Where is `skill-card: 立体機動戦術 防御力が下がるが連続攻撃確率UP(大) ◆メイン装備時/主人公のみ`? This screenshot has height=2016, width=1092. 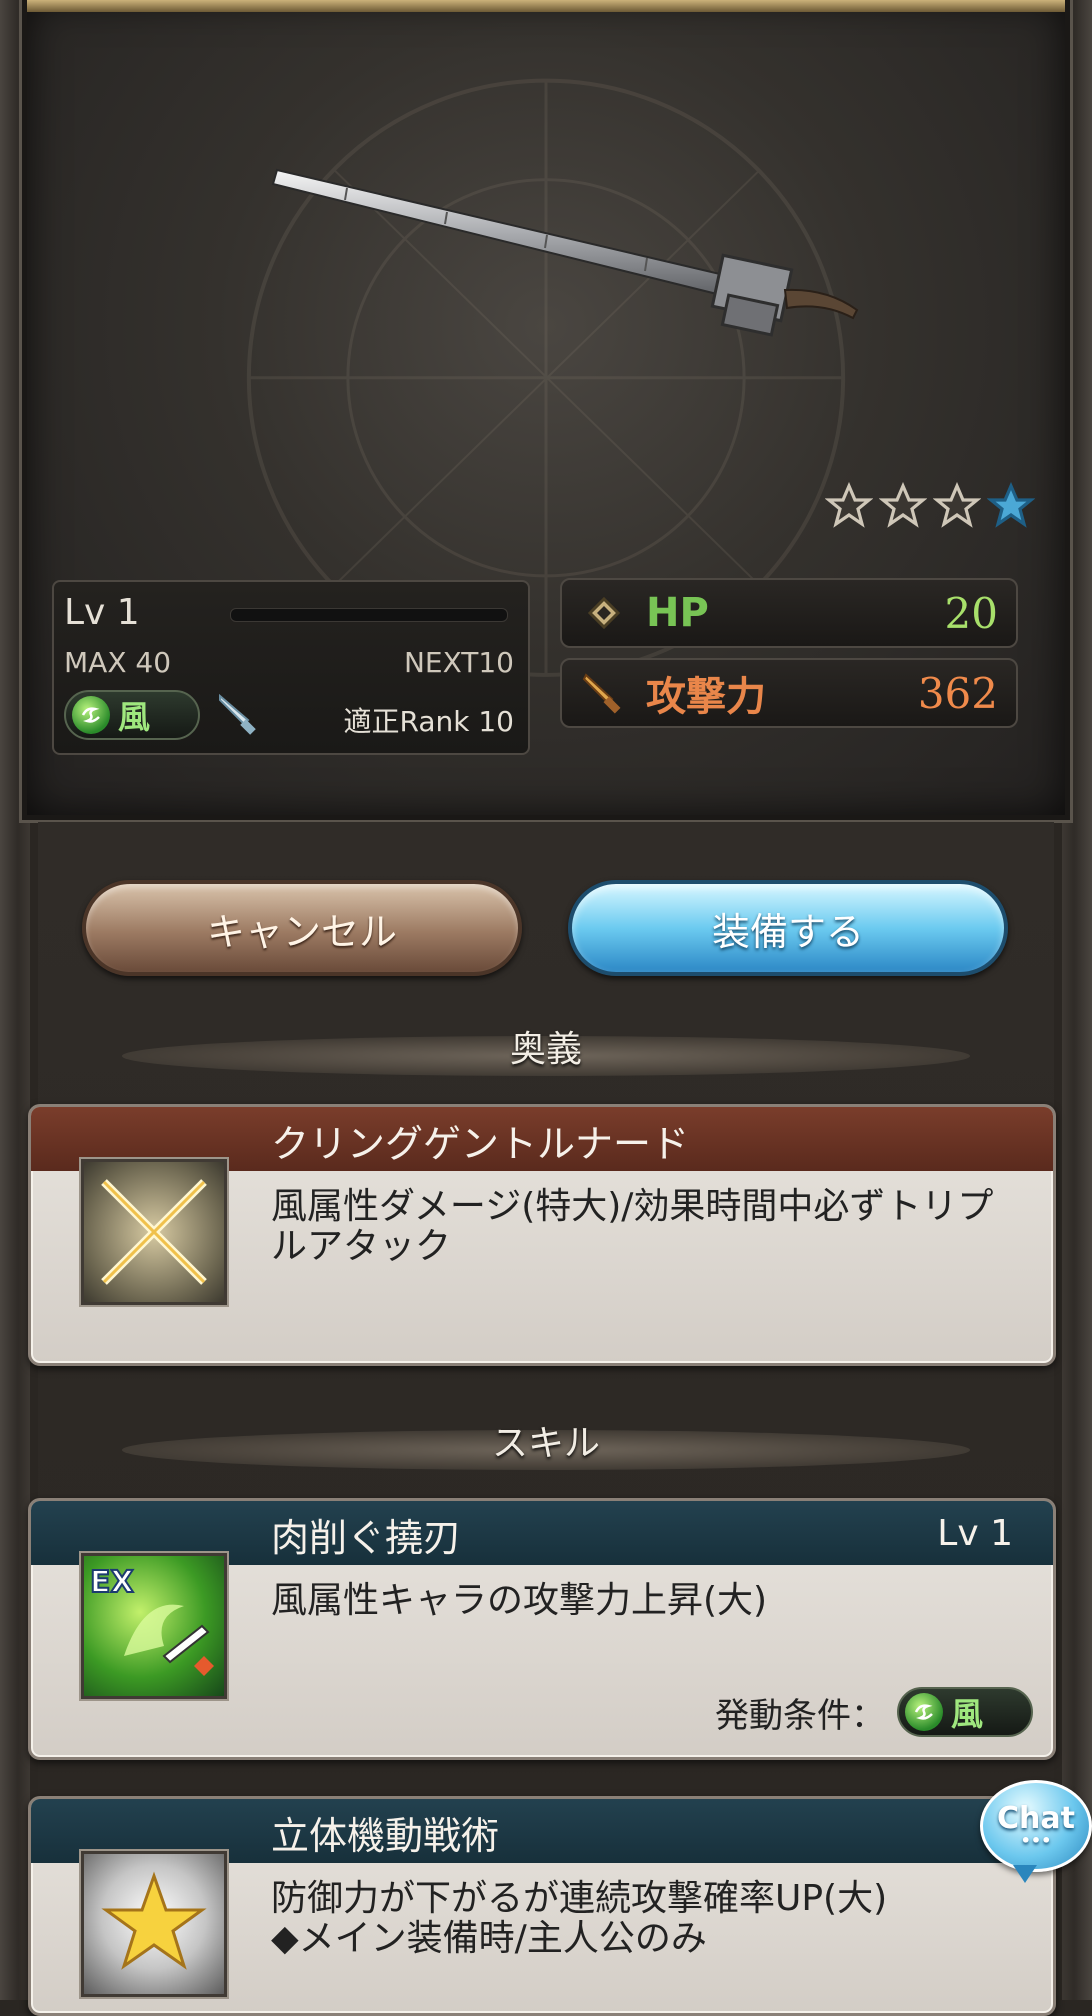 skill-card: 立体機動戦術 防御力が下がるが連続攻撃確率UP(大) ◆メイン装備時/主人公のみ is located at coordinates (542, 1906).